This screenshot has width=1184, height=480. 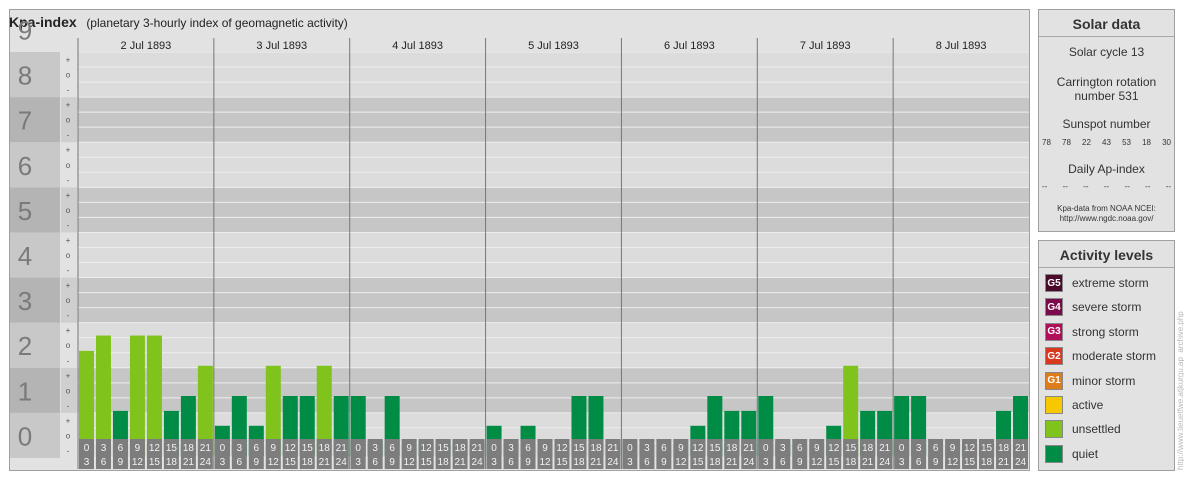 I want to click on legend-label: severe storm, so click(x=1107, y=307).